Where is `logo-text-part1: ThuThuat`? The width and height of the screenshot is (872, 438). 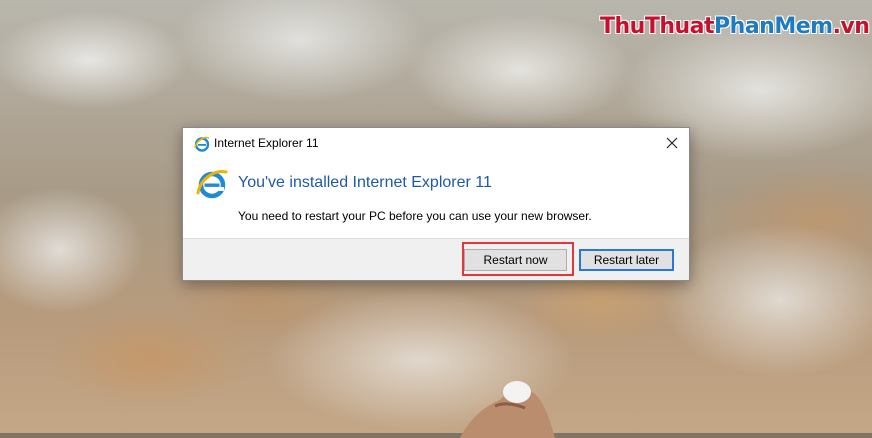
logo-text-part1: ThuThuat is located at coordinates (657, 26).